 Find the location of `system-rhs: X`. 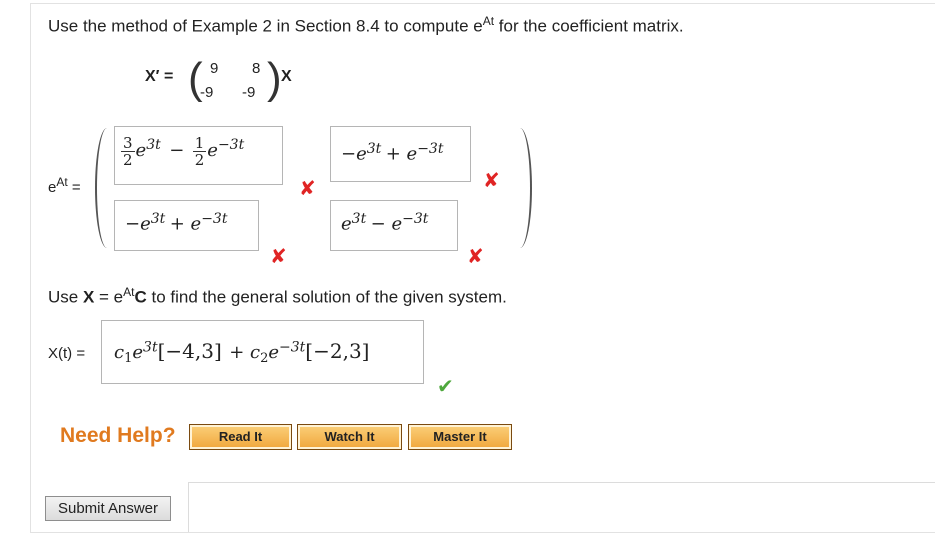

system-rhs: X is located at coordinates (286, 76).